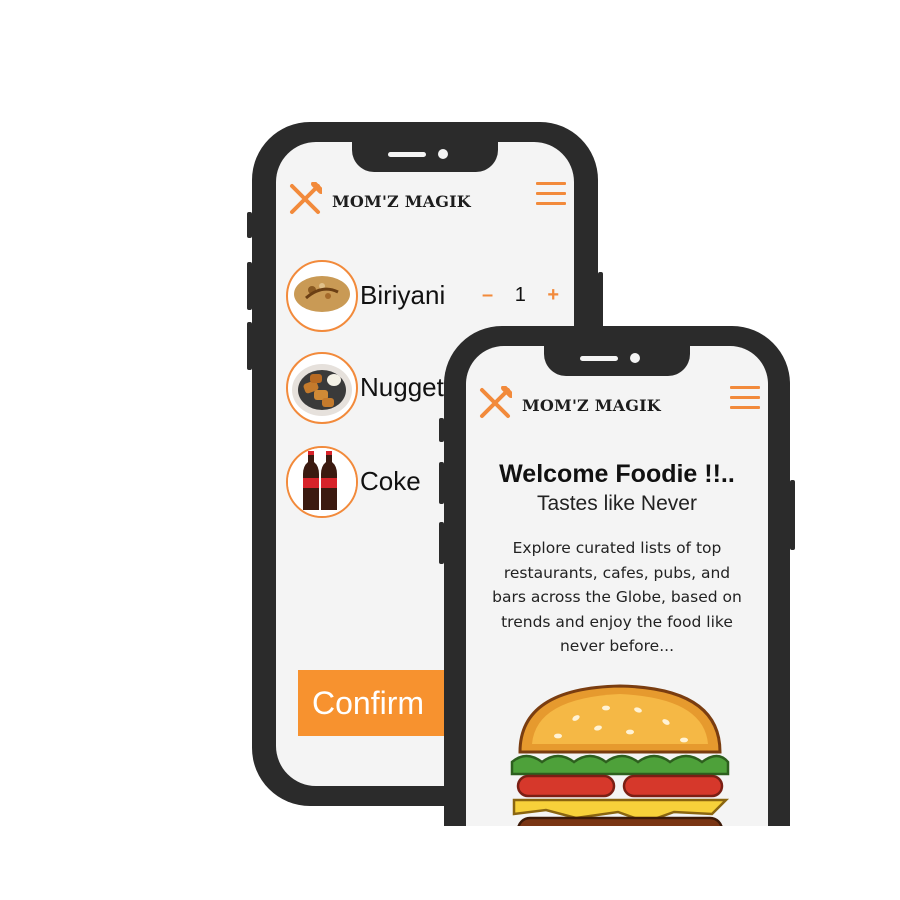 This screenshot has height=900, width=900. What do you see at coordinates (403, 295) in the screenshot?
I see `item-name: Biriyani` at bounding box center [403, 295].